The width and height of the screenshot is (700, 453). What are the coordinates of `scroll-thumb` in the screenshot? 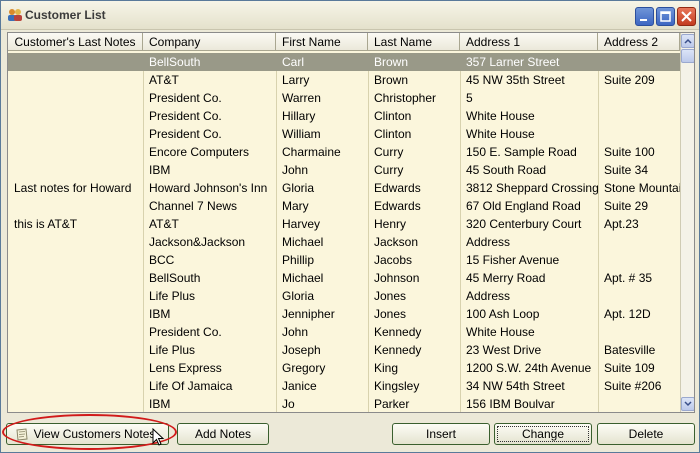 It's located at (687, 56).